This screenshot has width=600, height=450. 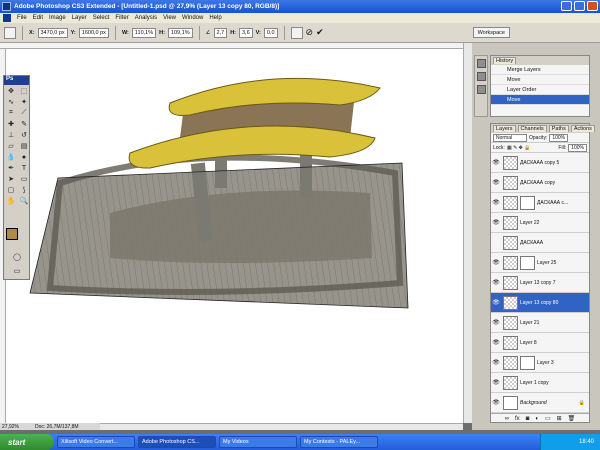 I want to click on history-brush-icon: ↺, so click(x=24, y=135).